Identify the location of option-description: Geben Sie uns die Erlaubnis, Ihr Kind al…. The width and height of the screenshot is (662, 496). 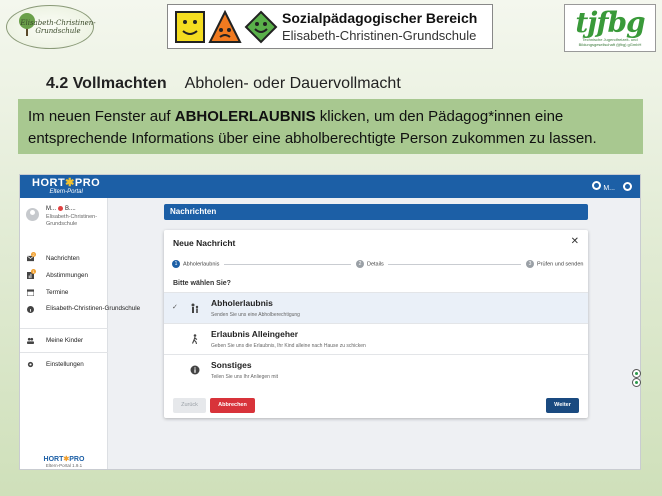
(288, 346).